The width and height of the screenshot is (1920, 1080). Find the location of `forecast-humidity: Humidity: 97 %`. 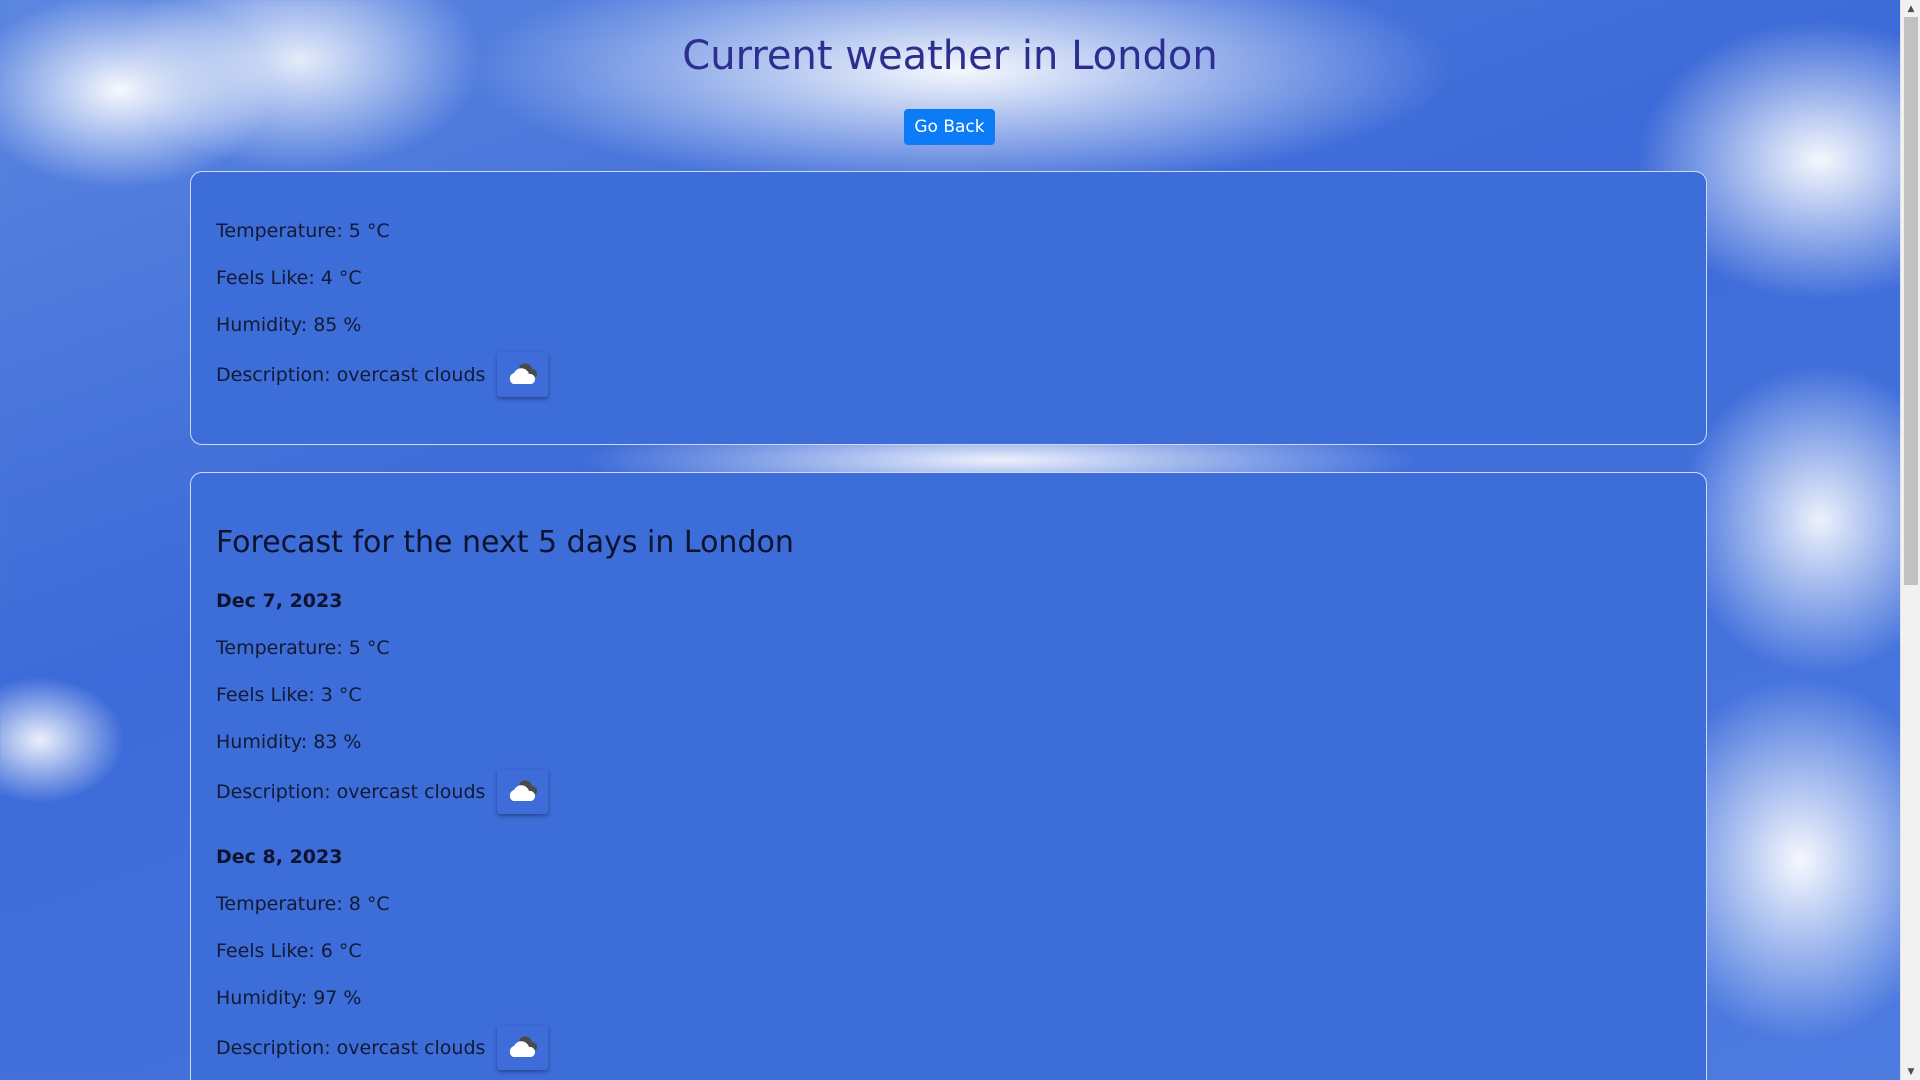

forecast-humidity: Humidity: 97 % is located at coordinates (289, 998).